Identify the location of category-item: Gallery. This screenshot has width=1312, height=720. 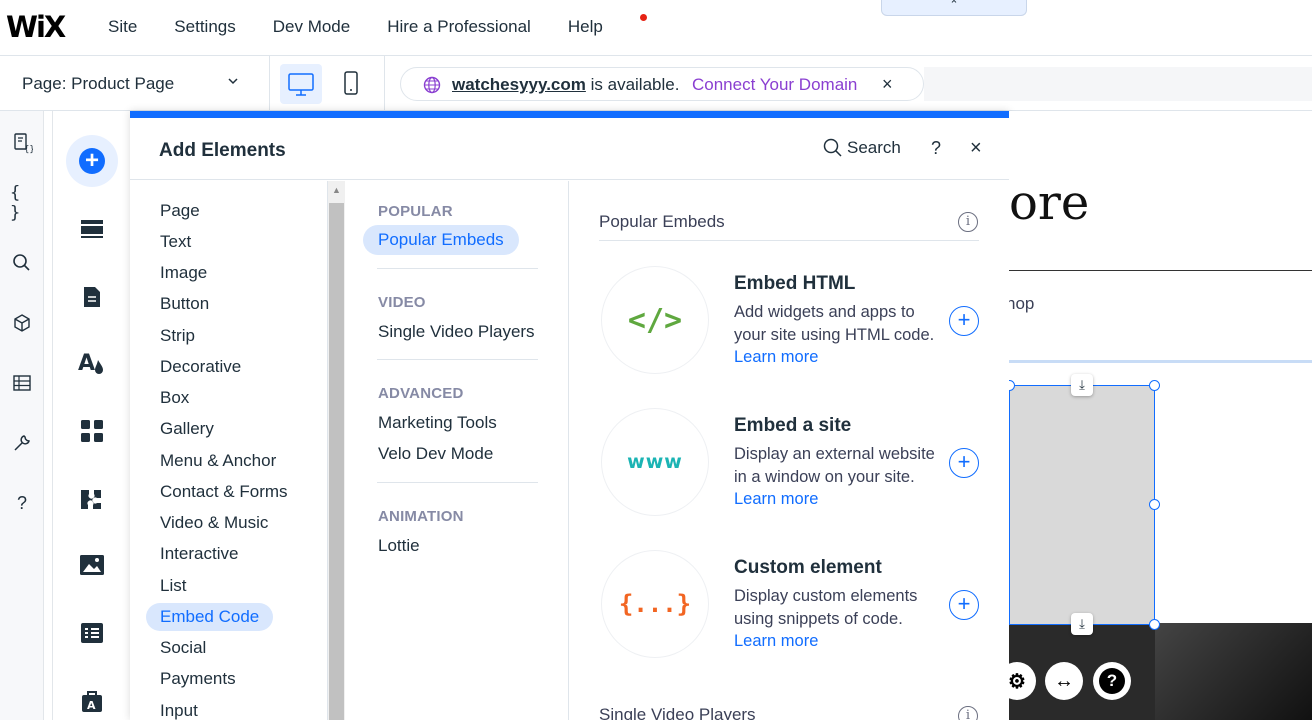
(187, 429).